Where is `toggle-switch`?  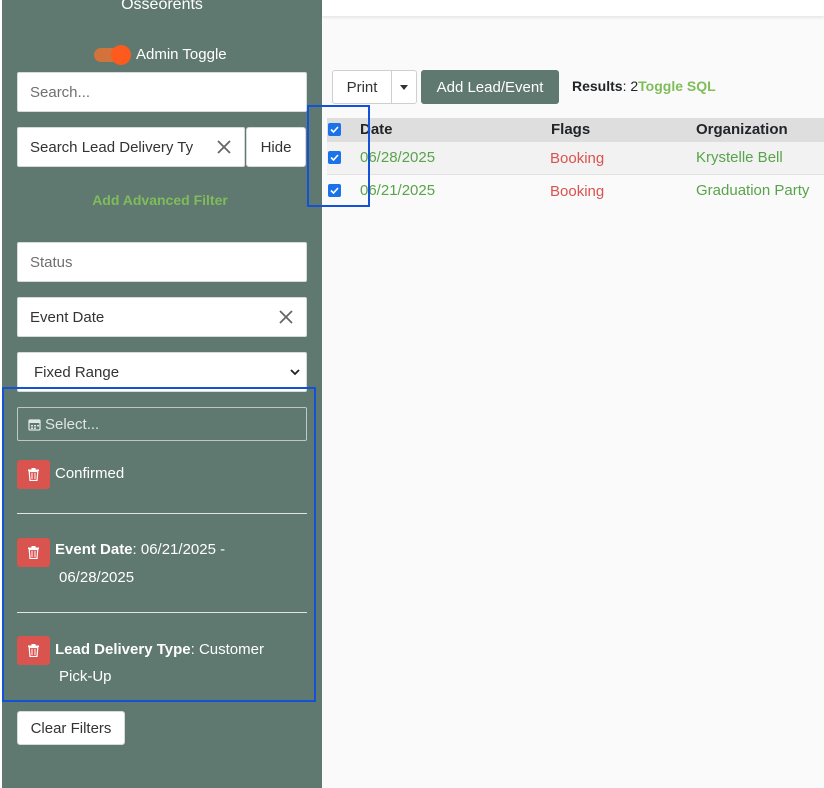
toggle-switch is located at coordinates (112, 54).